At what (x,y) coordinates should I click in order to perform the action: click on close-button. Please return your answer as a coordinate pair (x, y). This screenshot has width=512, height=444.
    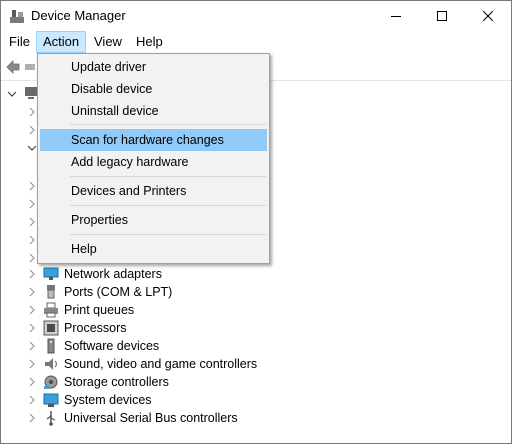
    Looking at the image, I should click on (488, 16).